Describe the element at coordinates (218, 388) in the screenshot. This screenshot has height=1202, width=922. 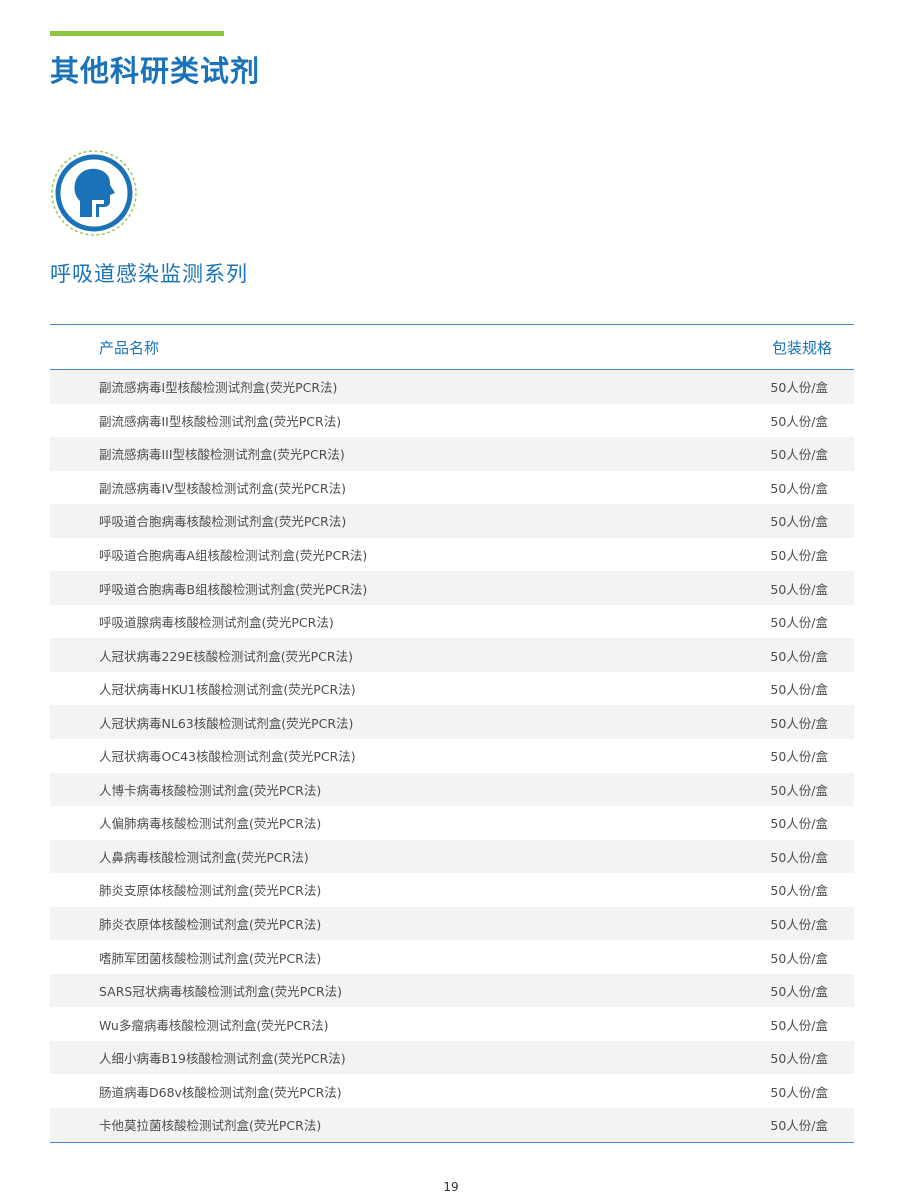
I see `product-name-cell: 副流感病毒I型核酸检测试剂盒(荧光PCR法)` at that location.